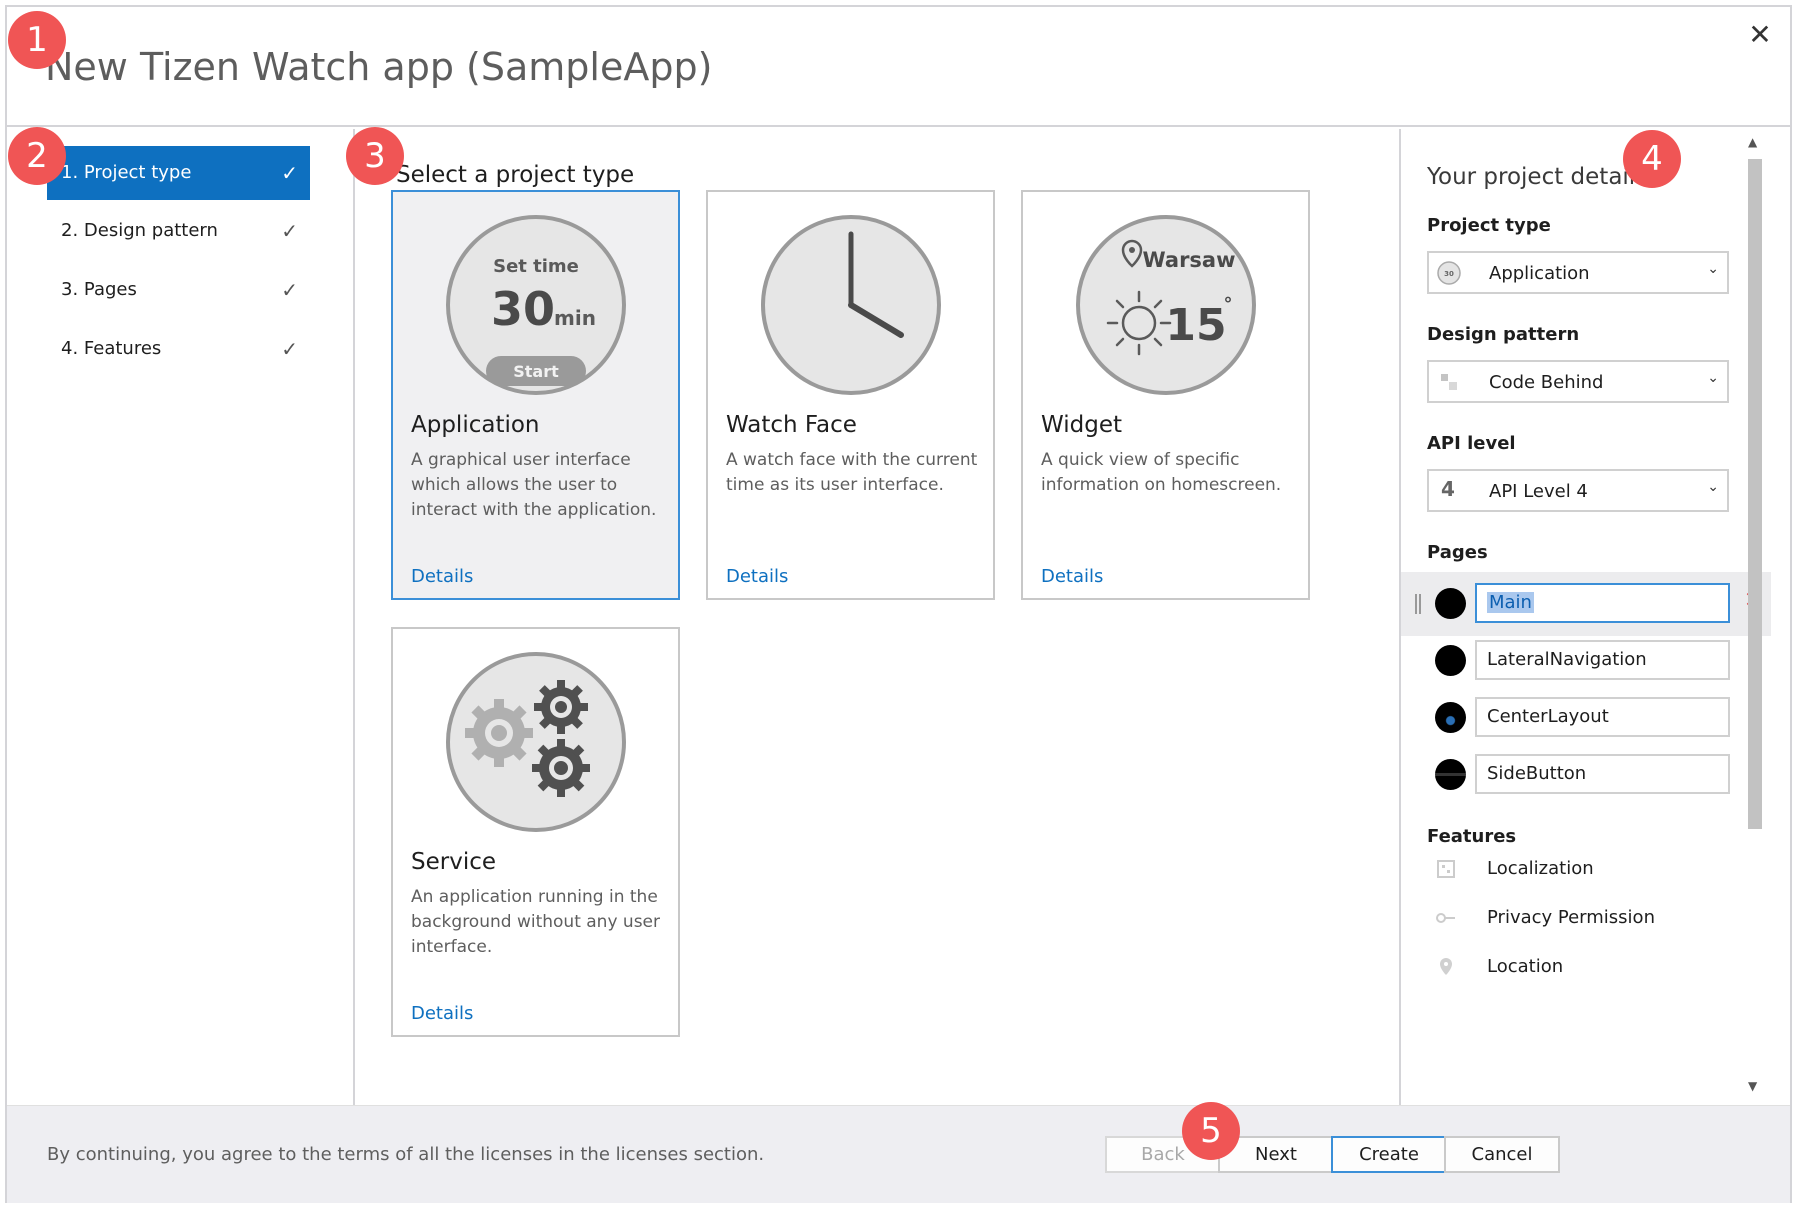  Describe the element at coordinates (1760, 35) in the screenshot. I see `close-icon: ✕` at that location.